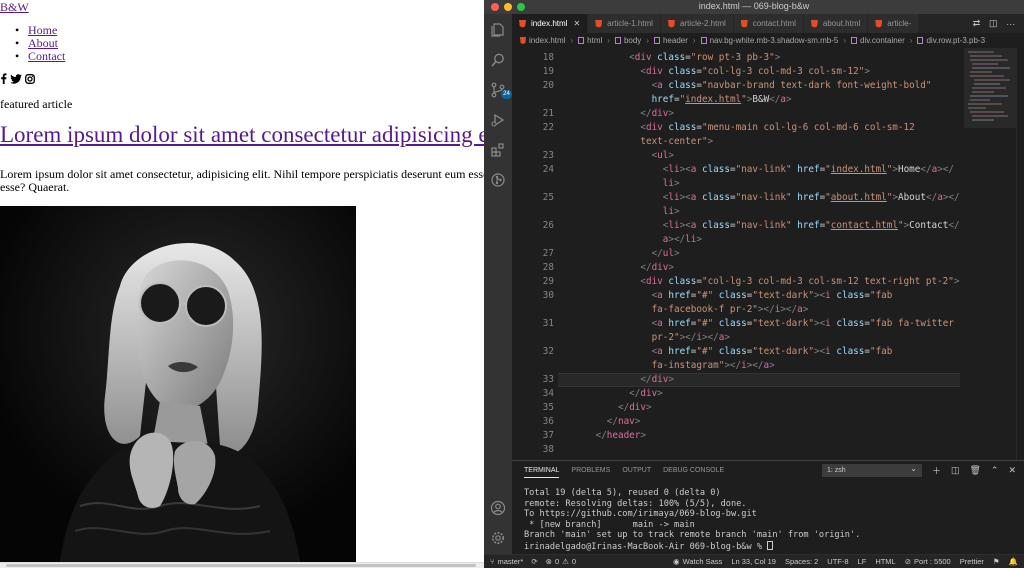 The height and width of the screenshot is (568, 1024). I want to click on panel-tab-terminal: TERMINAL, so click(542, 472).